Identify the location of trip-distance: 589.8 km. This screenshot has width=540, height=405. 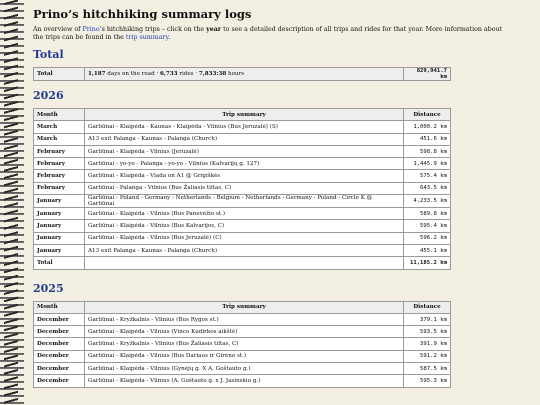
(427, 214).